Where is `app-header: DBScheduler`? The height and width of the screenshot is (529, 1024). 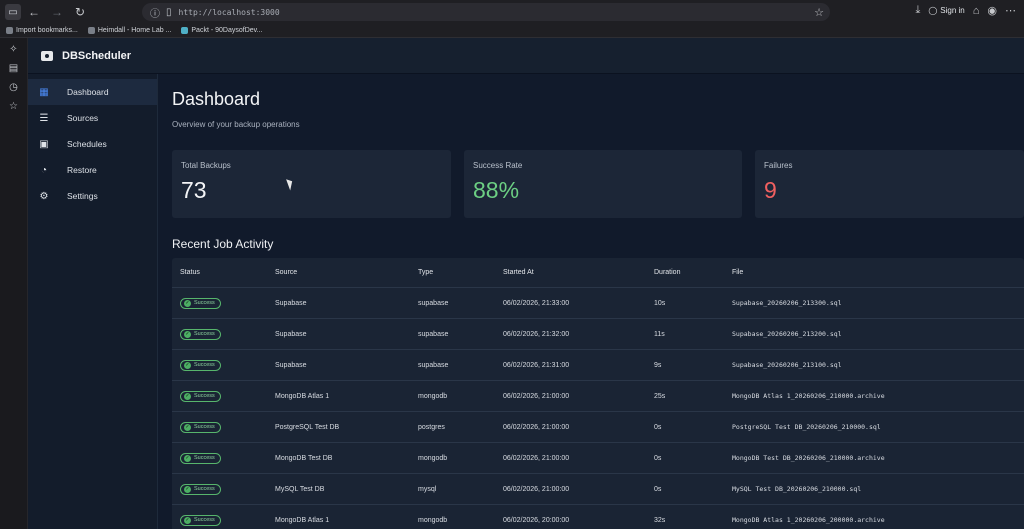
app-header: DBScheduler is located at coordinates (526, 56).